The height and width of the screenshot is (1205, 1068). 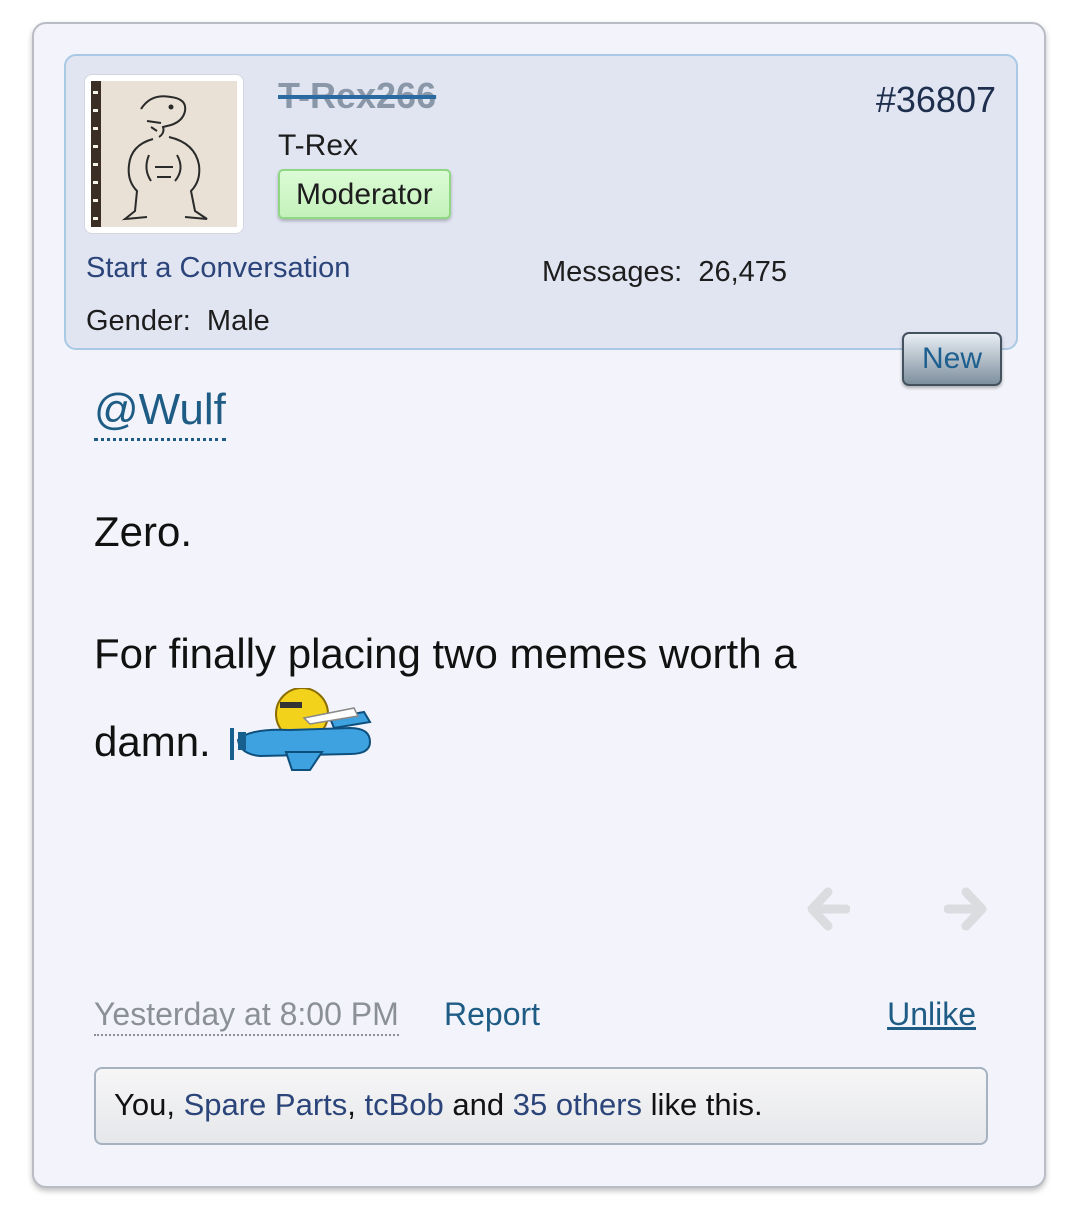 I want to click on gender-stat: Gender: Male, so click(x=178, y=321).